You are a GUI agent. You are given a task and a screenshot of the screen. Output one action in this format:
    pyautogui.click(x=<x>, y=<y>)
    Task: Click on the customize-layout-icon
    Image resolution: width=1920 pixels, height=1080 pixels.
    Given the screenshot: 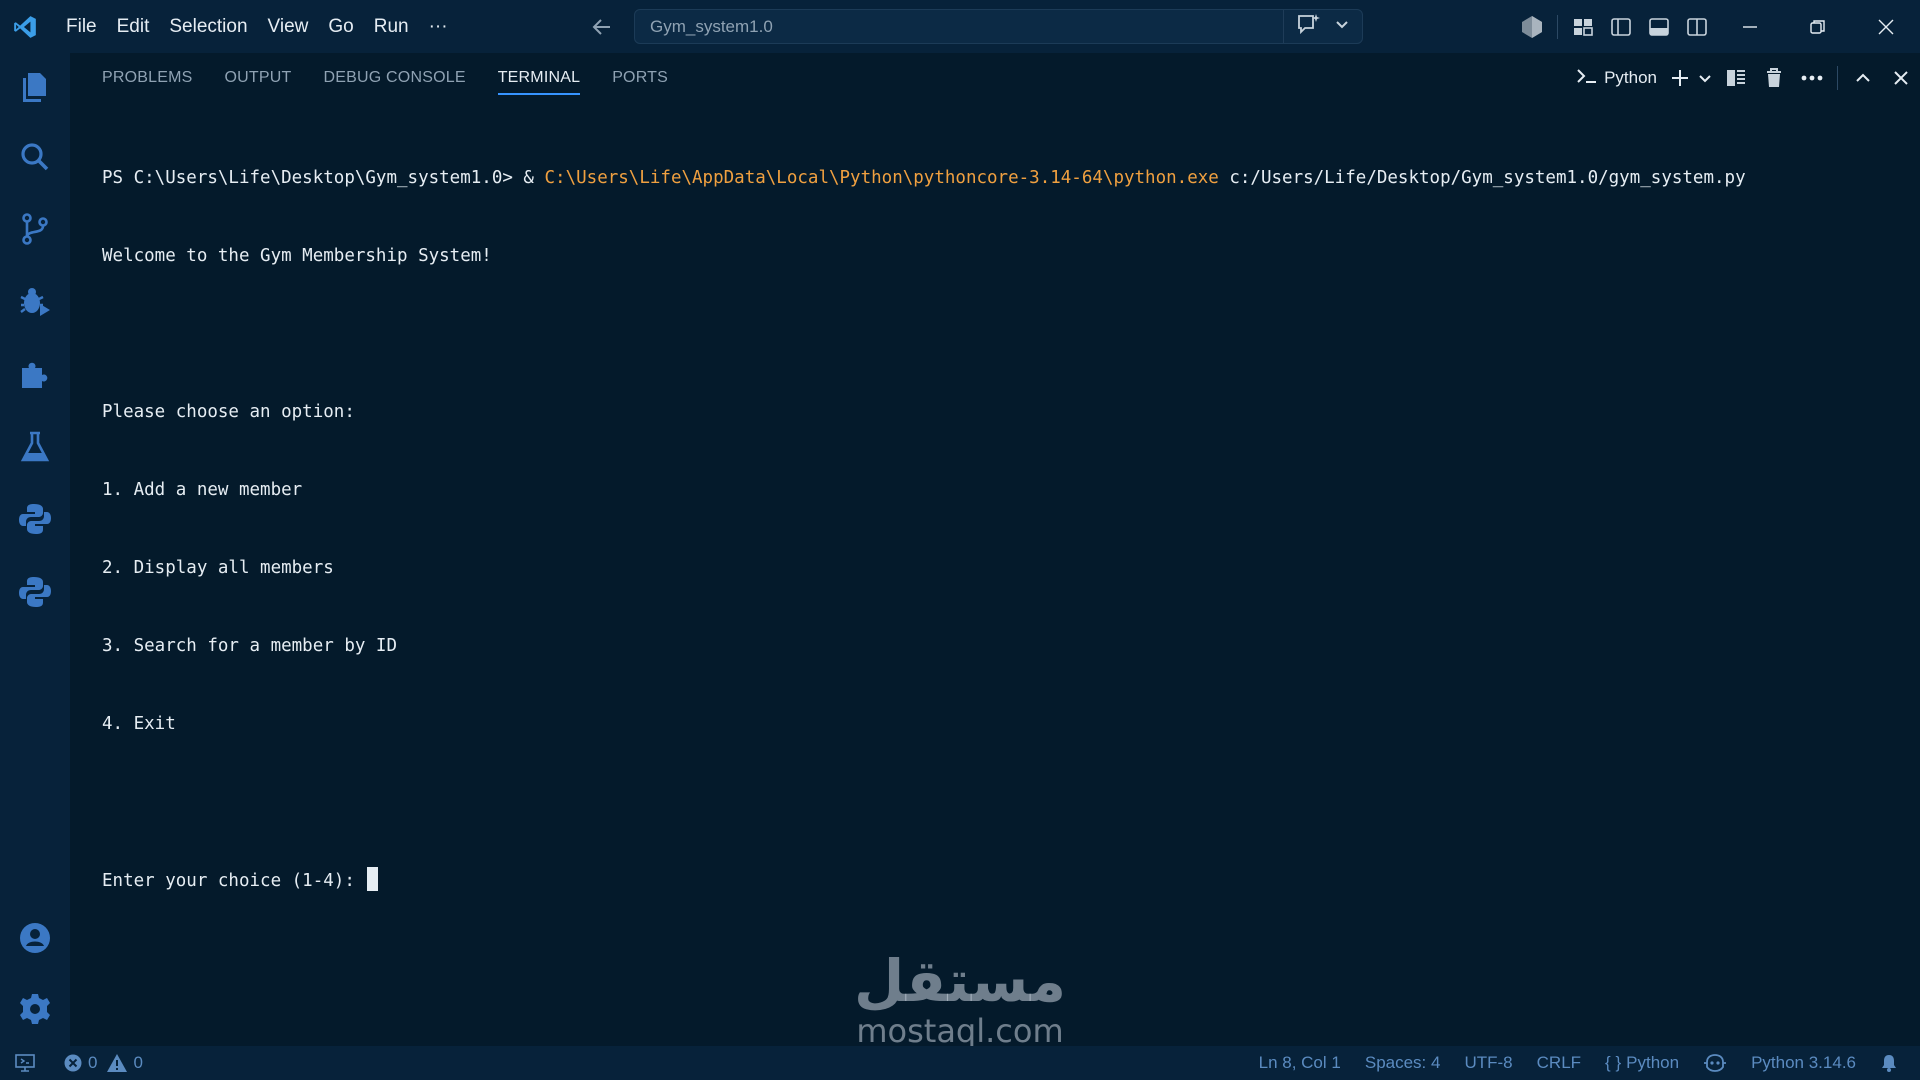 What is the action you would take?
    pyautogui.click(x=1583, y=26)
    